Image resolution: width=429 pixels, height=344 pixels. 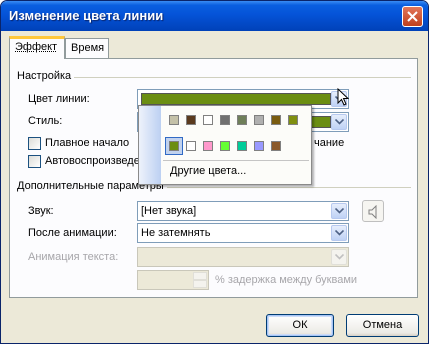 What do you see at coordinates (34, 143) in the screenshot?
I see `smooth-start-checkbox` at bounding box center [34, 143].